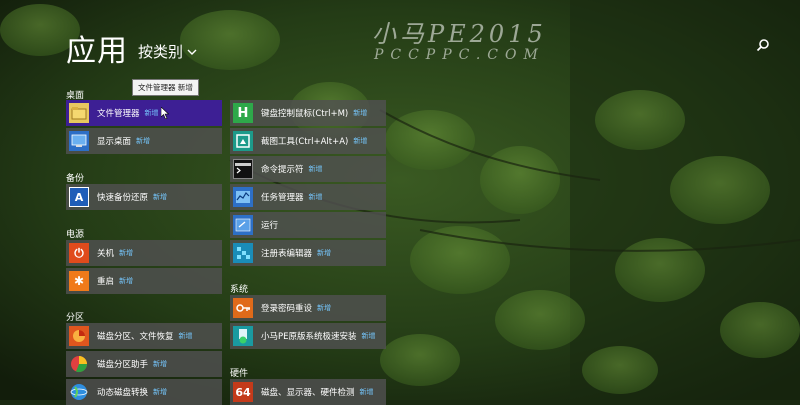  I want to click on backup-icon: A, so click(79, 197).